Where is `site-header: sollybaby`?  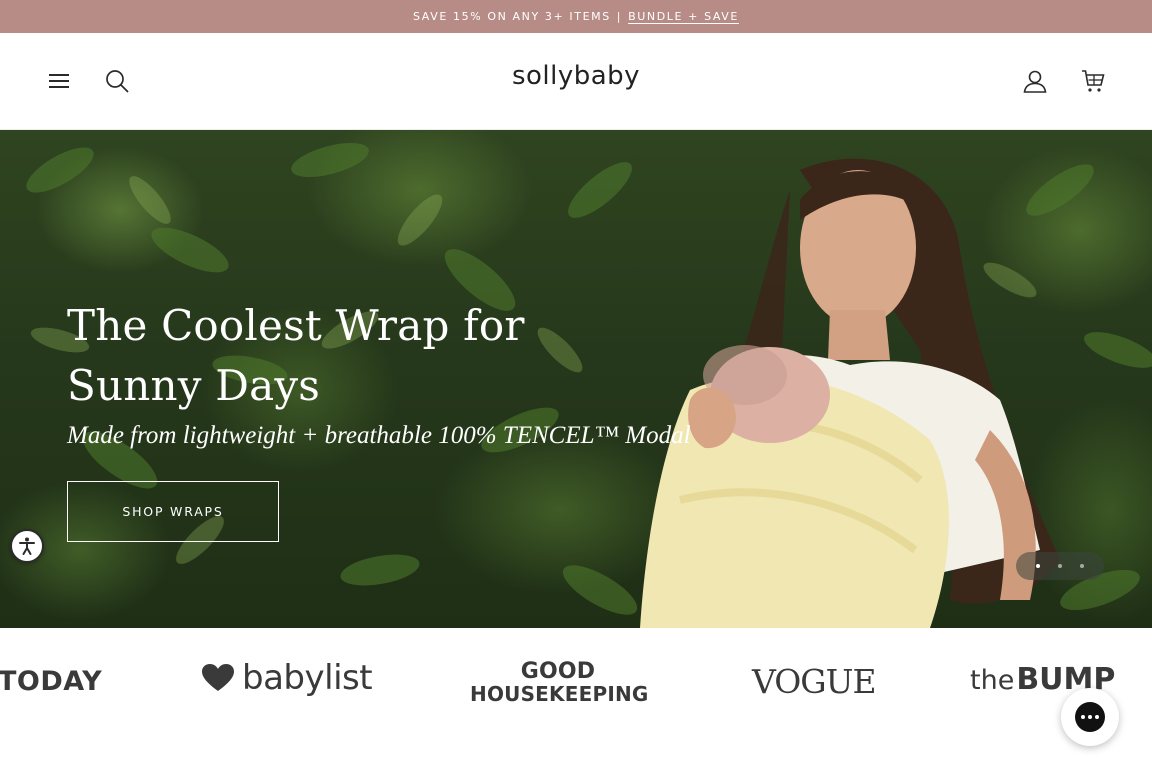
site-header: sollybaby is located at coordinates (576, 81).